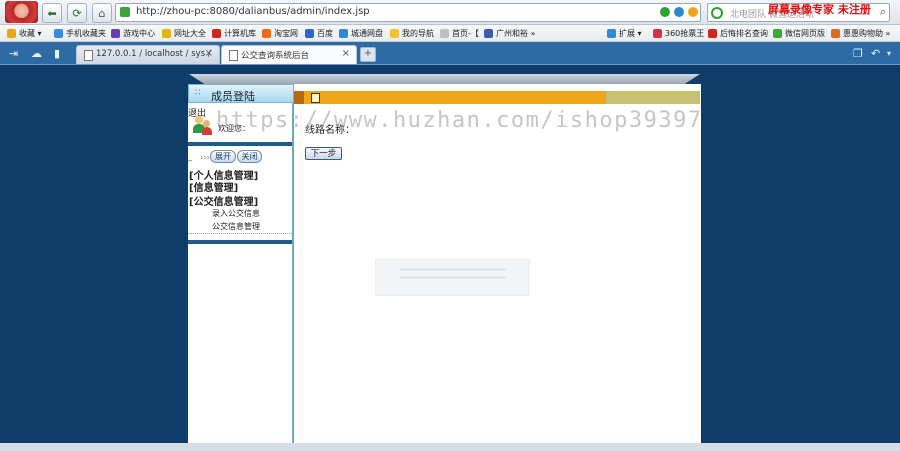  What do you see at coordinates (611, 33) in the screenshot?
I see `grid-icon` at bounding box center [611, 33].